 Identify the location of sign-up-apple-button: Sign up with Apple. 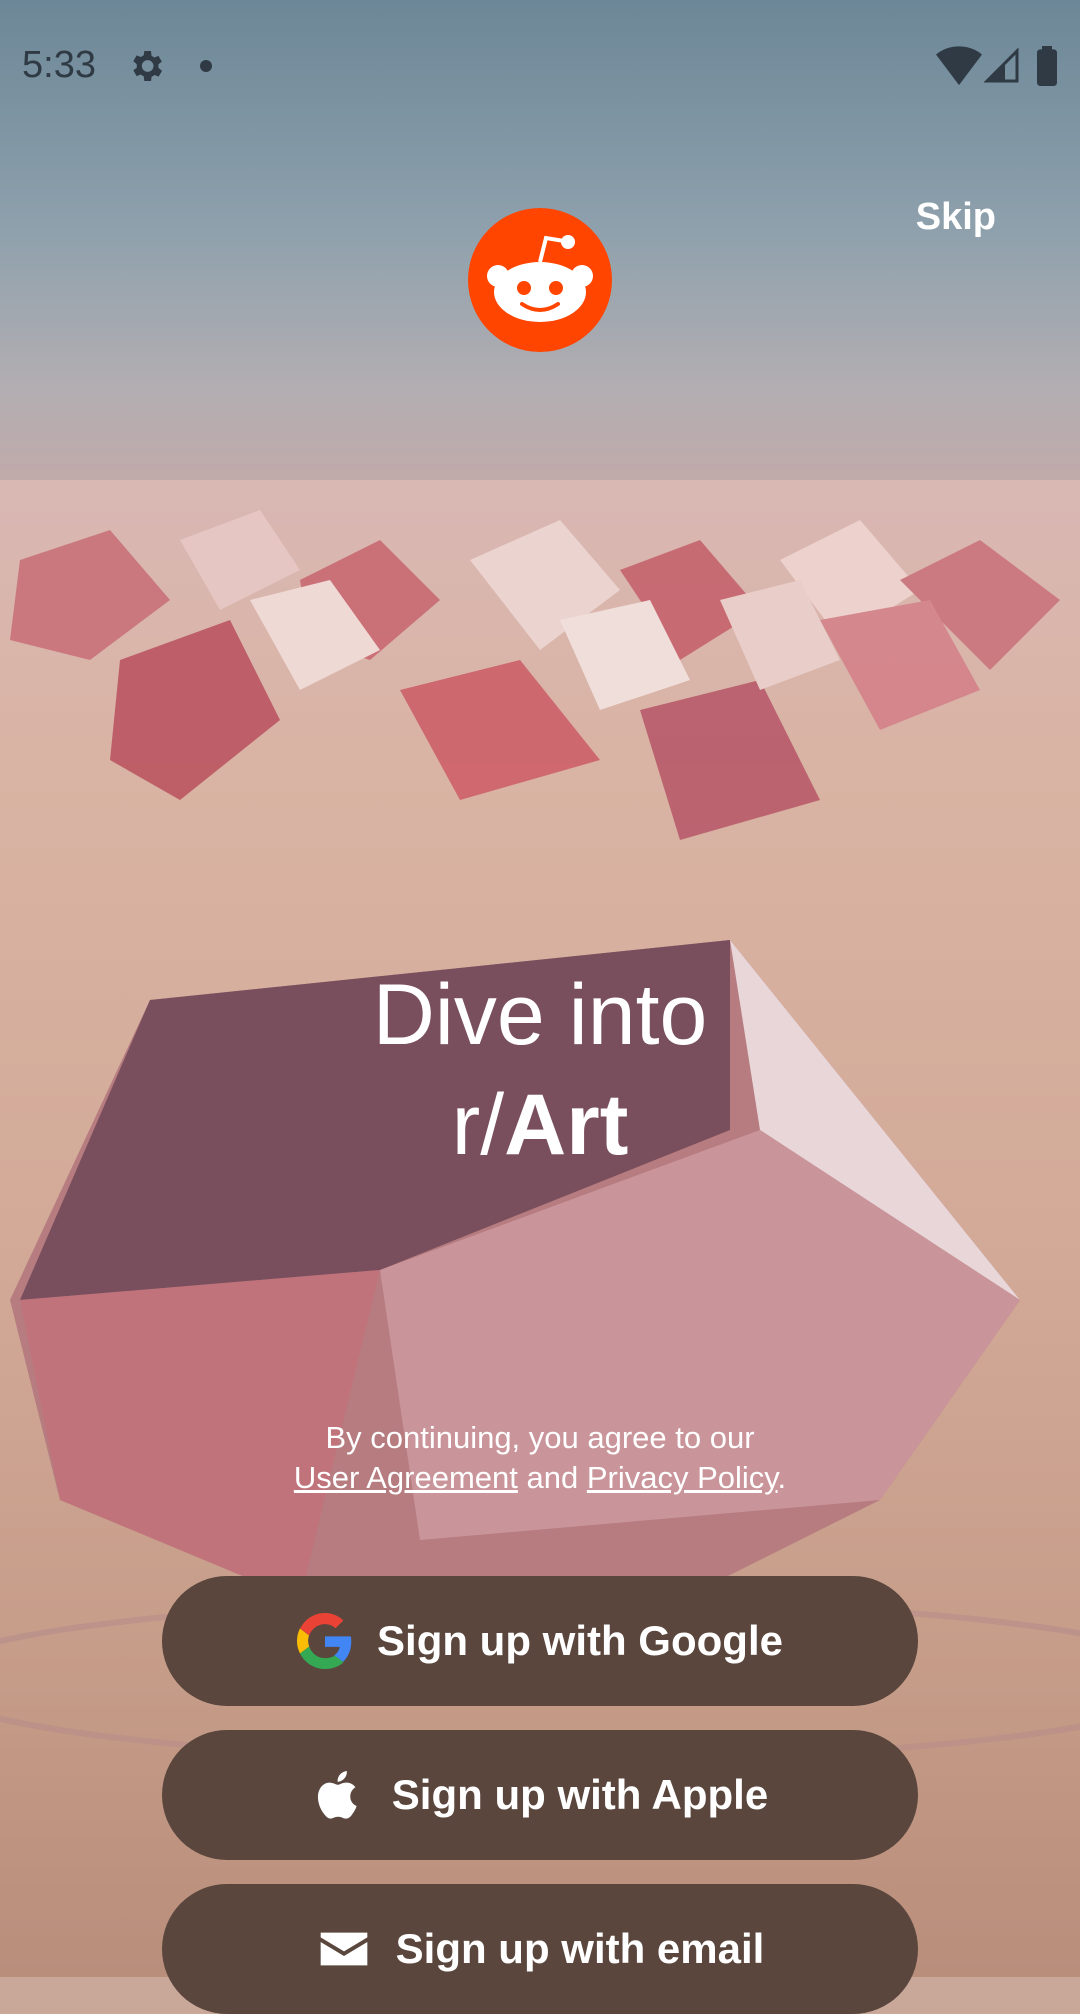
(540, 1795).